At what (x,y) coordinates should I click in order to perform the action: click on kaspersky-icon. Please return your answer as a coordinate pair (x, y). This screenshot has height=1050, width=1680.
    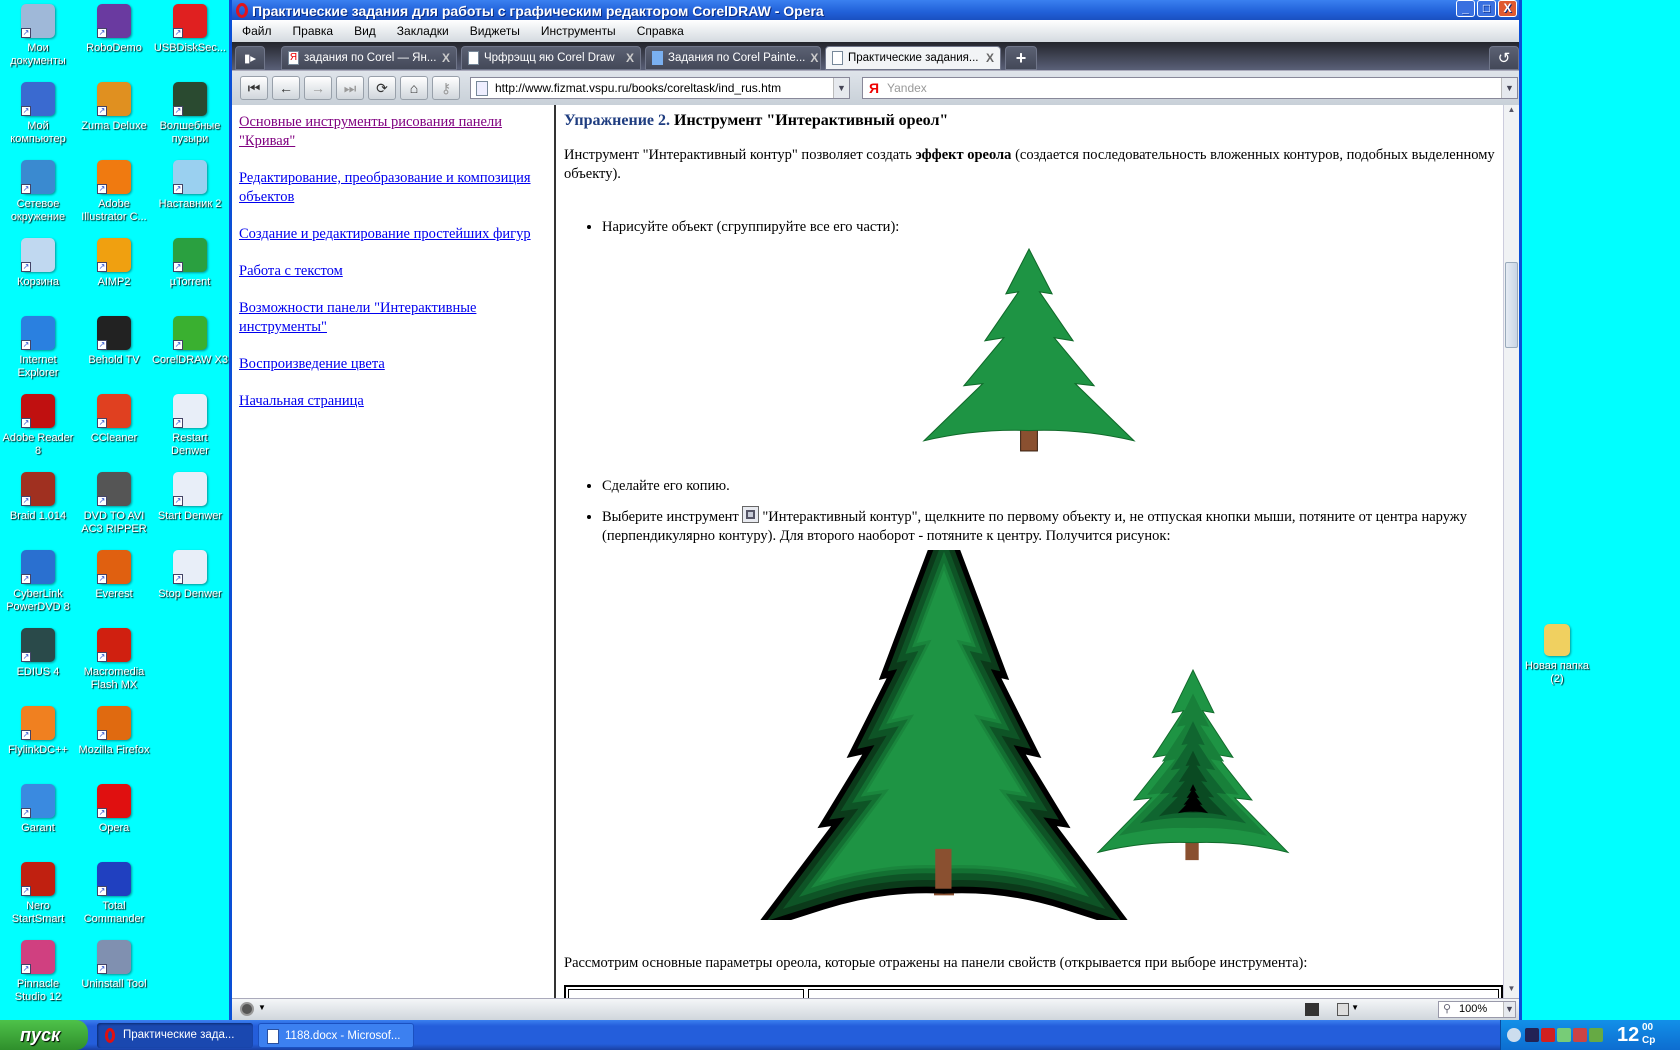
    Looking at the image, I should click on (1548, 1035).